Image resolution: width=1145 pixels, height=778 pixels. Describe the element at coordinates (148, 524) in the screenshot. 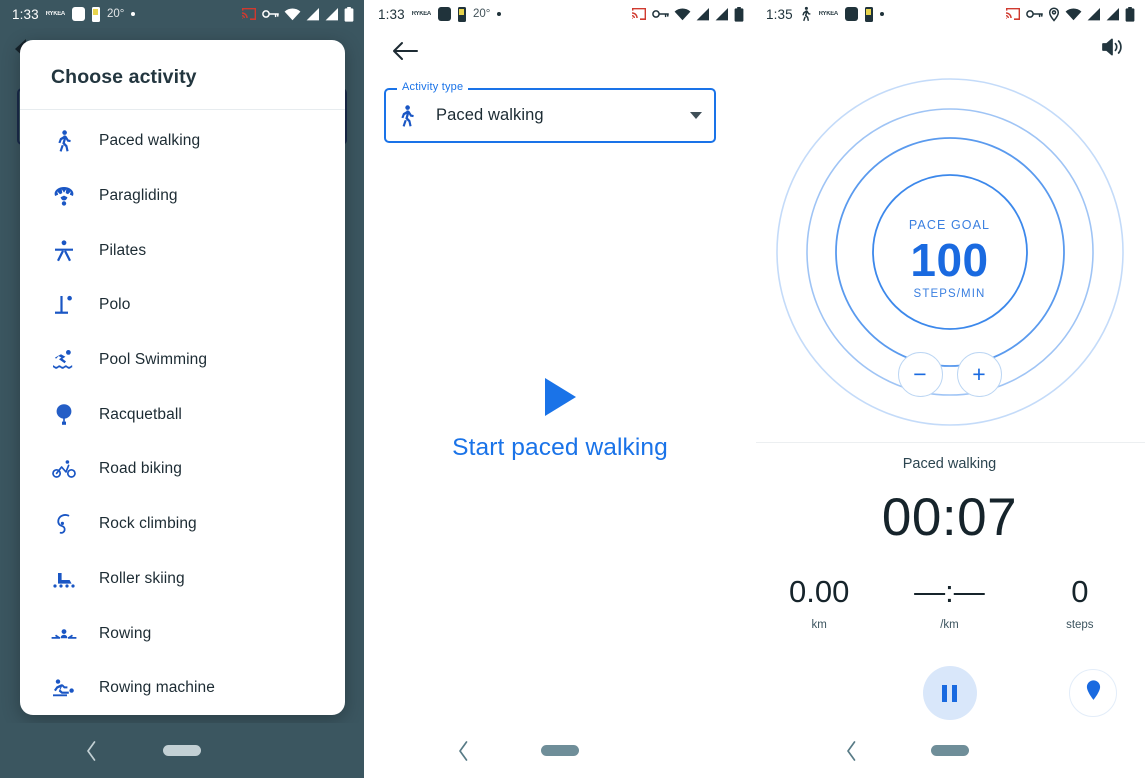

I see `list-item-label: Rock climbing` at that location.